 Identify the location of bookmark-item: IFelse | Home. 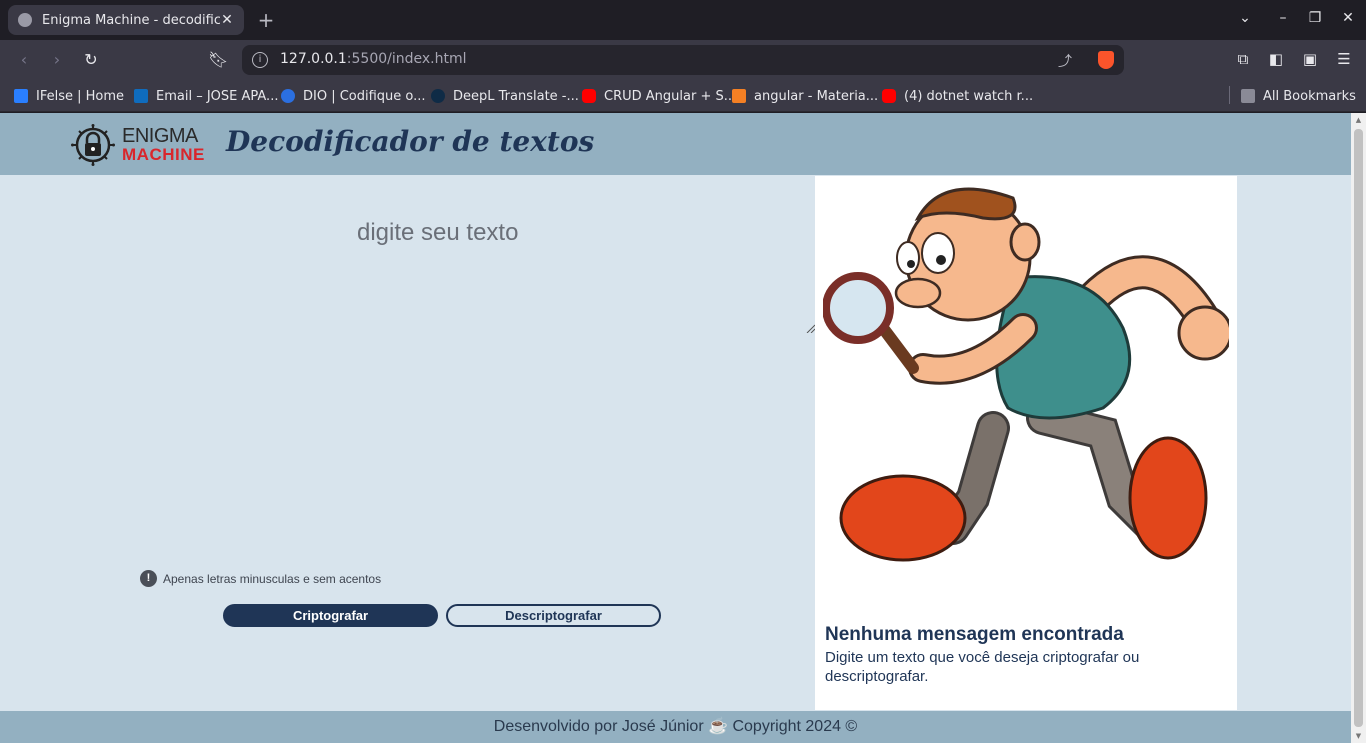
(69, 96).